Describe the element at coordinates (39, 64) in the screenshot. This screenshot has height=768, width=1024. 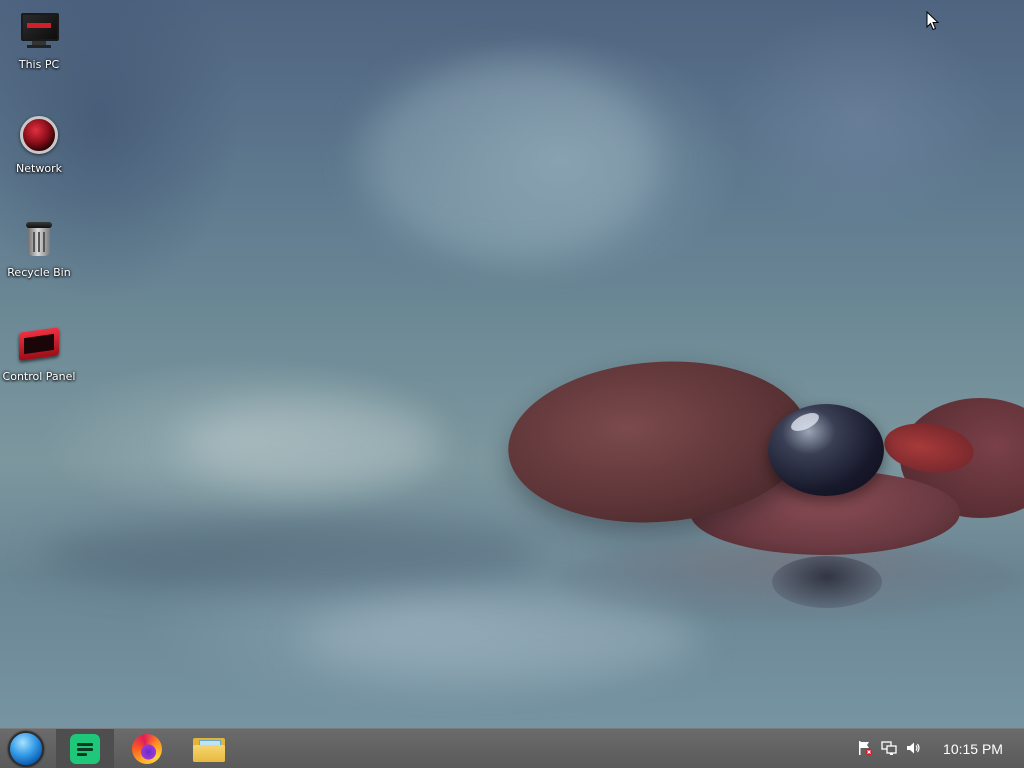
I see `desktop-icon-label: This PC` at that location.